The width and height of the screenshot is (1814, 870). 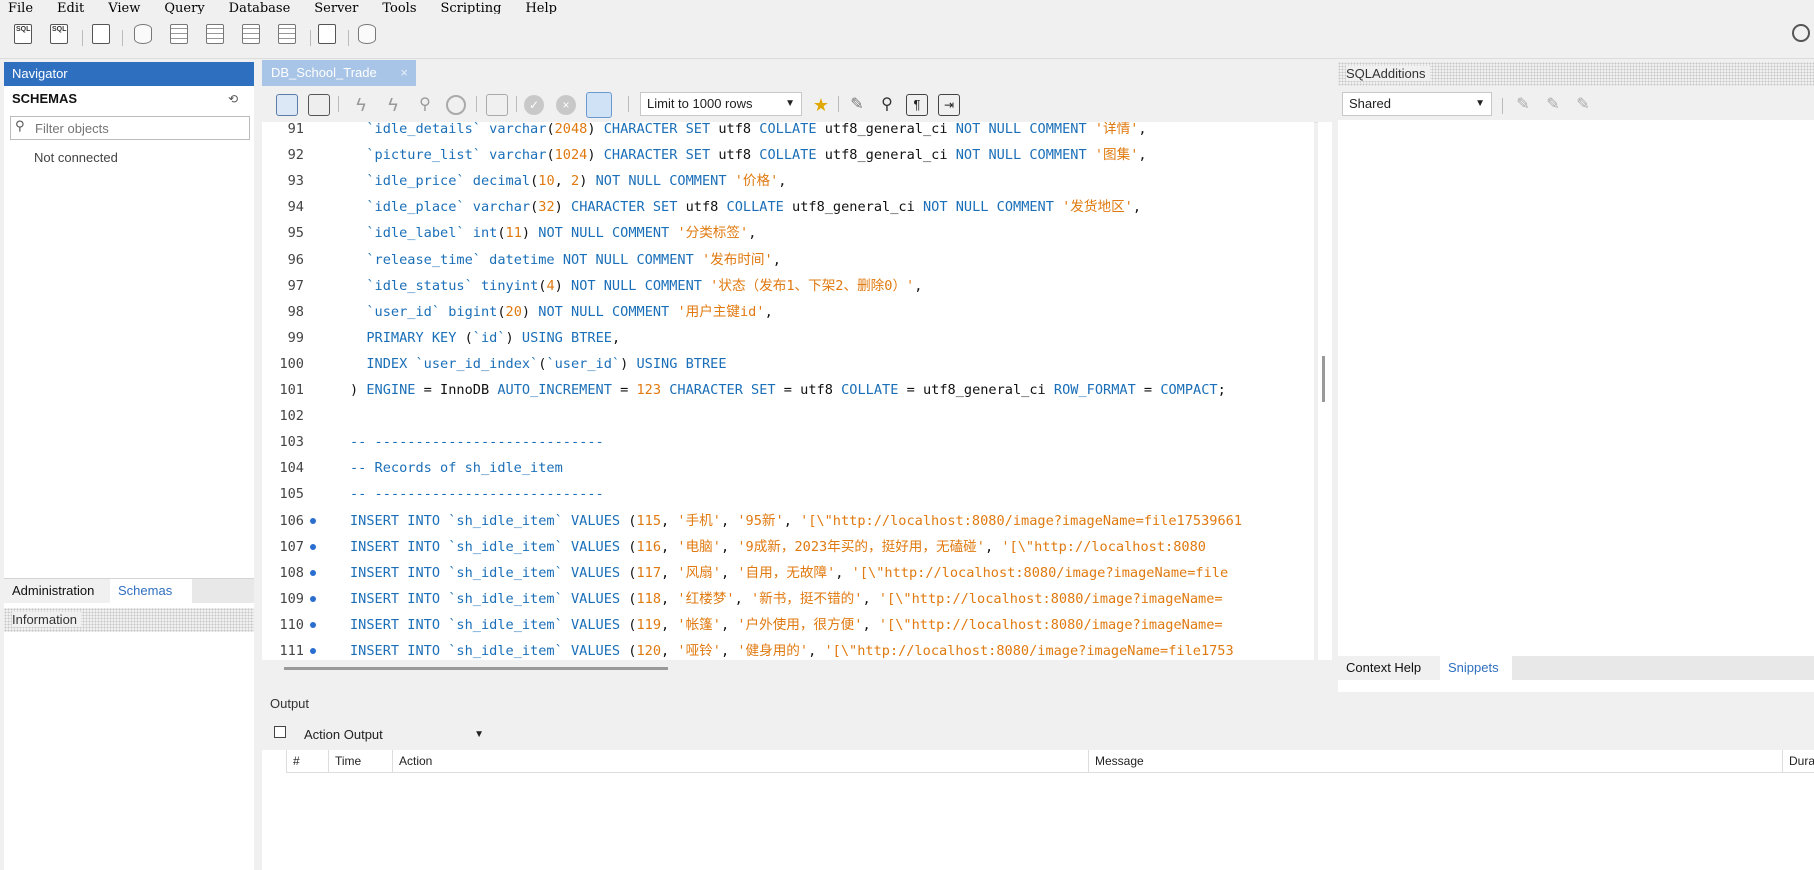 What do you see at coordinates (289, 36) in the screenshot?
I see `create-function-icon` at bounding box center [289, 36].